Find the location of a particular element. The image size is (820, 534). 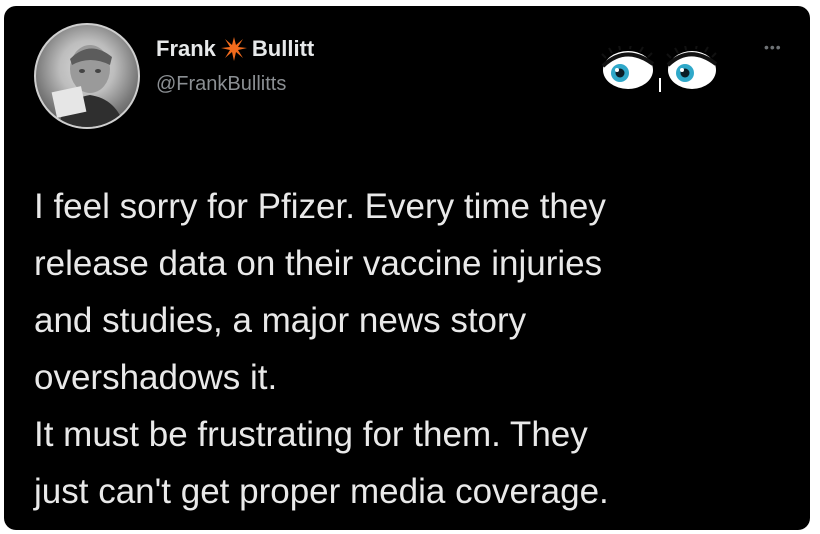

tweet-line: release data on their vaccine injuries is located at coordinates (318, 263).